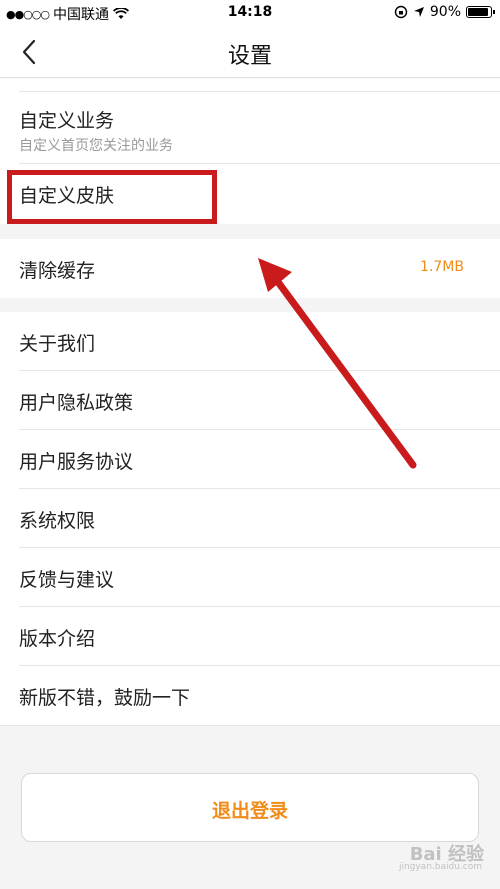 The width and height of the screenshot is (500, 889). What do you see at coordinates (57, 521) in the screenshot?
I see `row-label: 系统权限` at bounding box center [57, 521].